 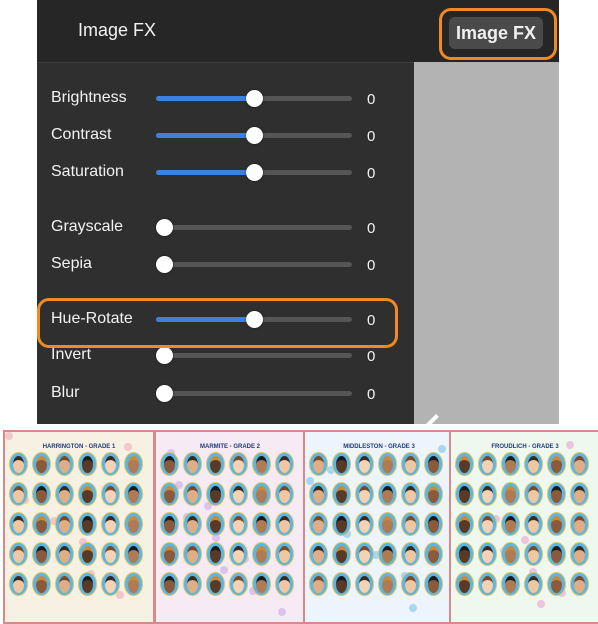 I want to click on invert-slider, so click(x=254, y=355).